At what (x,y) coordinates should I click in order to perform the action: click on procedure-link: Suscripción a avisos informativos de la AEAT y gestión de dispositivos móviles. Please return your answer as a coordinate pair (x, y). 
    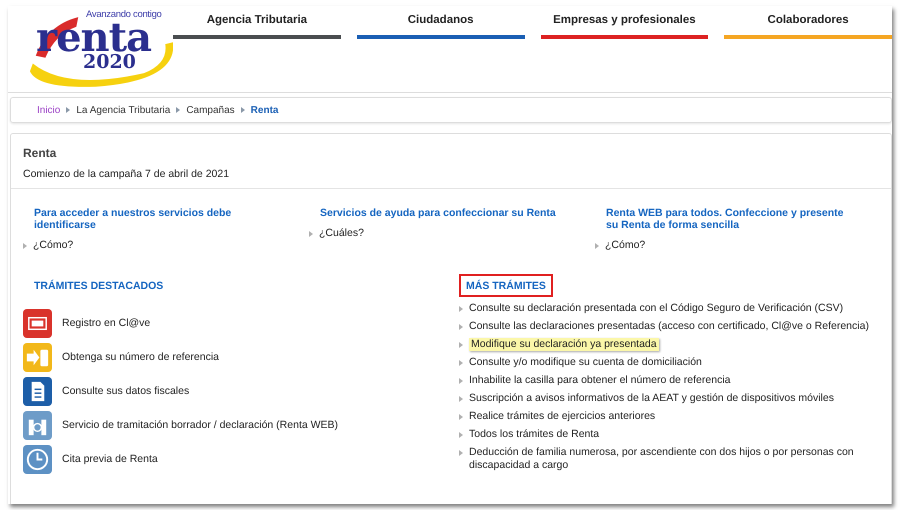
    Looking at the image, I should click on (651, 398).